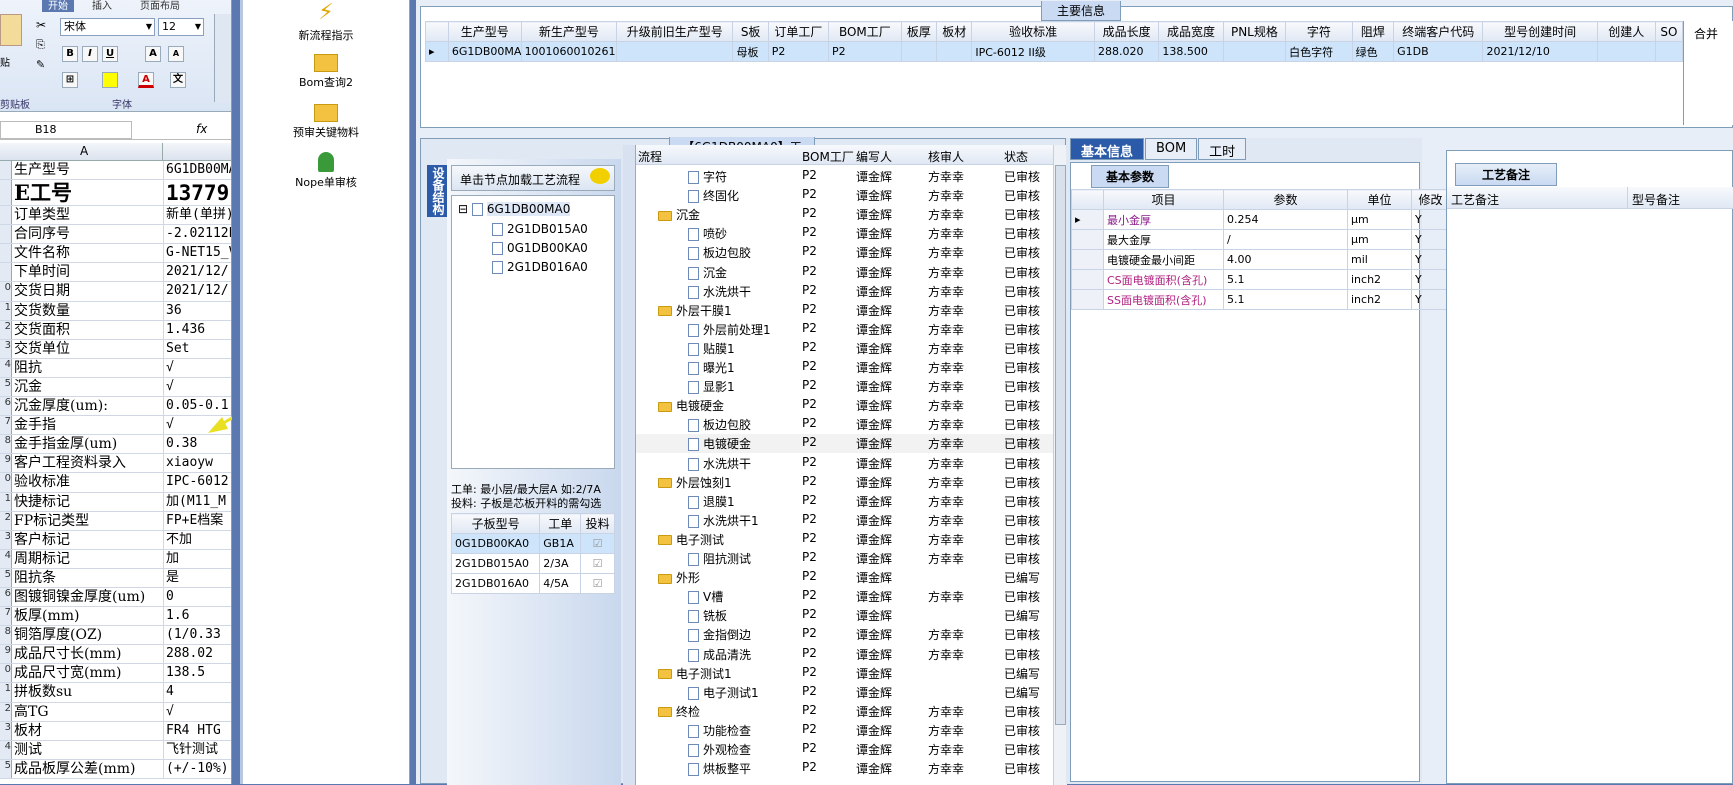  I want to click on column-header: 生产型号, so click(484, 31).